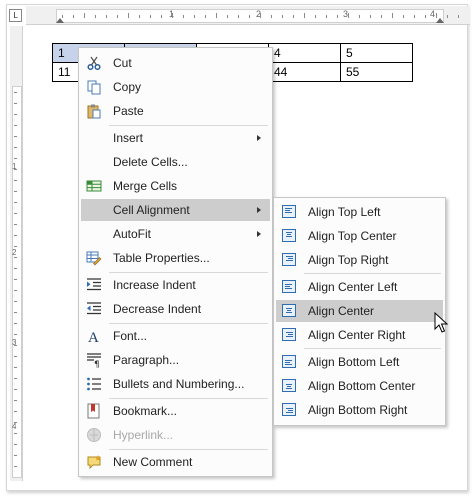 The height and width of the screenshot is (500, 475). What do you see at coordinates (348, 260) in the screenshot?
I see `submenu-item-label: Align Top Right` at bounding box center [348, 260].